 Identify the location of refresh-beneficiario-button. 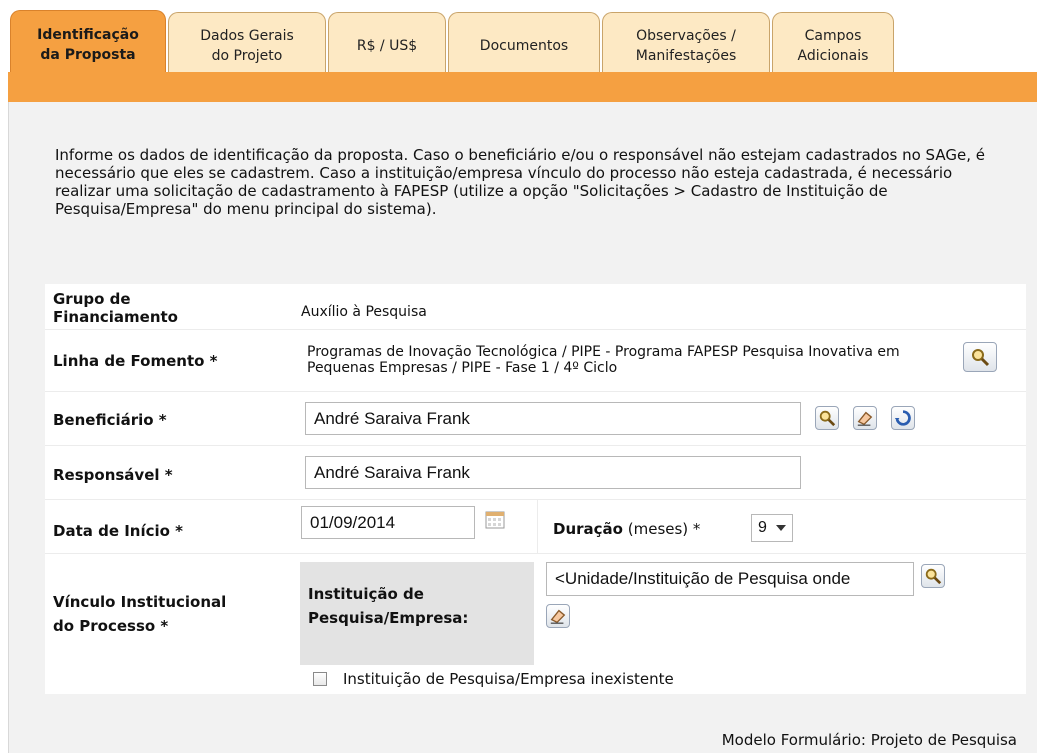
(903, 418).